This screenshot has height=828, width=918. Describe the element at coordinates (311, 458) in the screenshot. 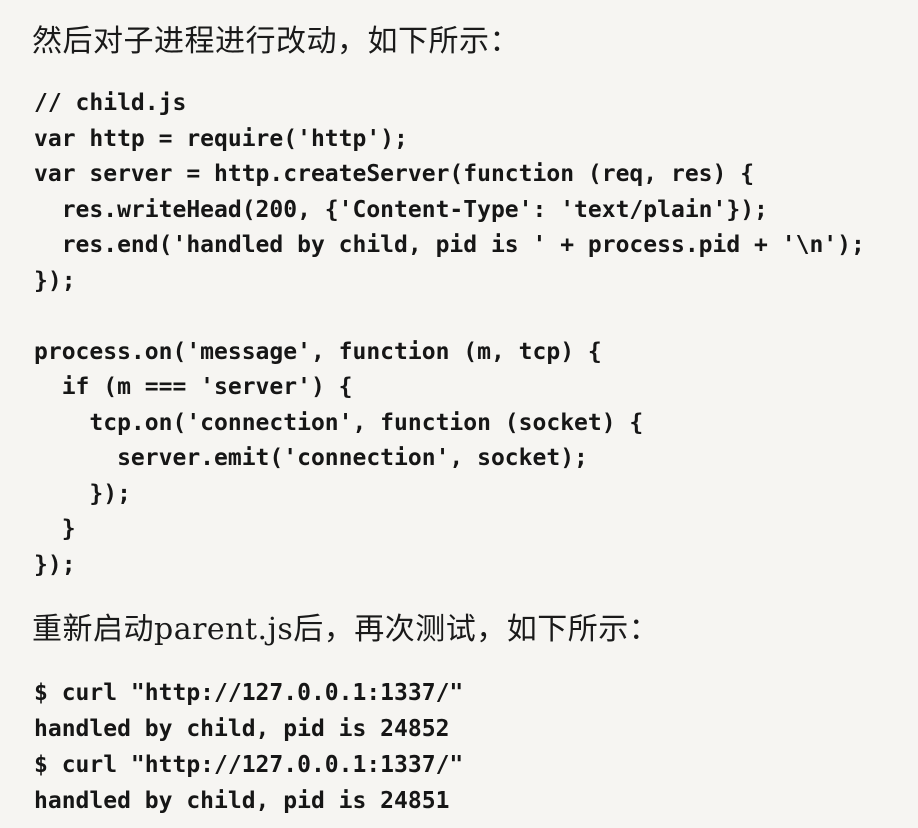

I see `code-line: server.emit('connection', socket);` at that location.